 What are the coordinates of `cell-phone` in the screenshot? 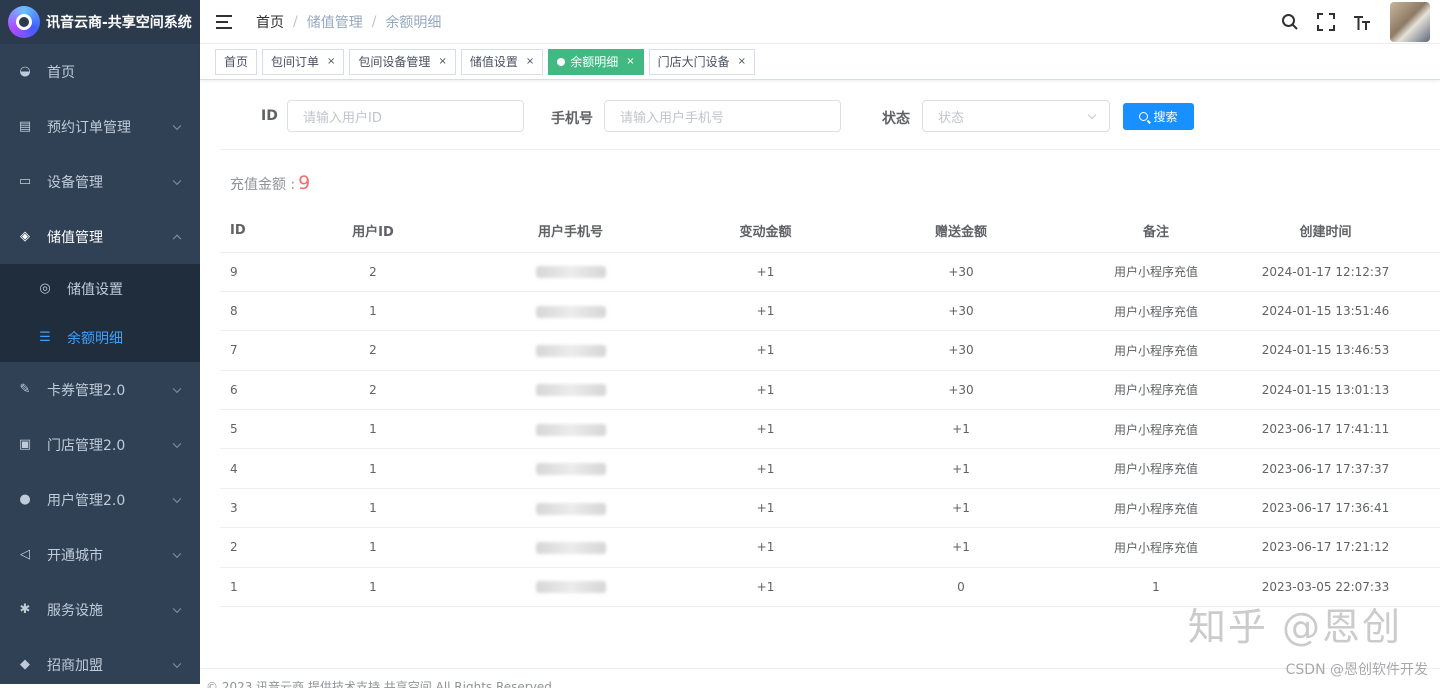 It's located at (570, 311).